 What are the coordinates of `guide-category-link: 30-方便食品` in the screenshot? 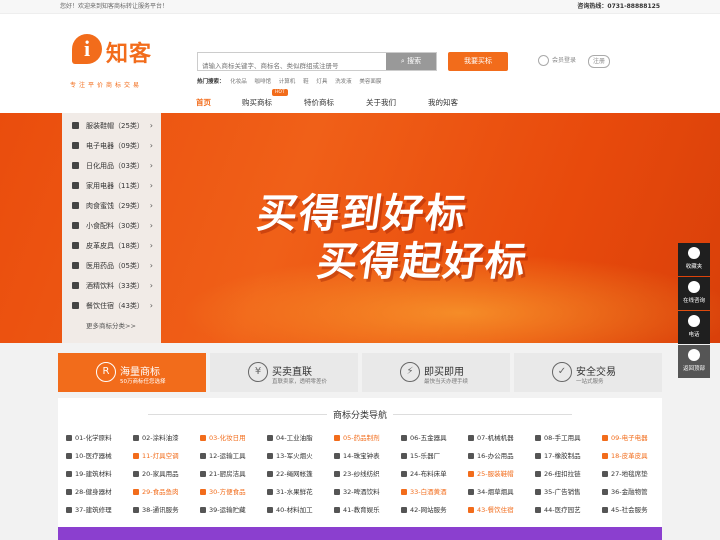 It's located at (223, 491).